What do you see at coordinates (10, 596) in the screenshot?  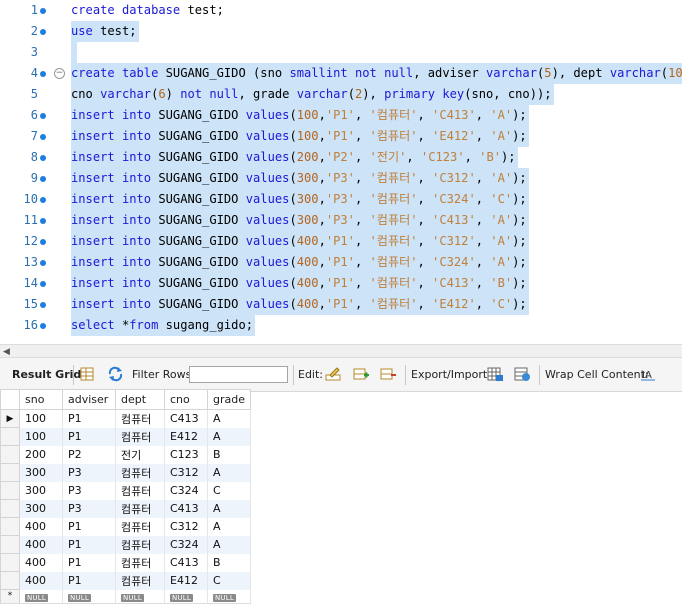 I see `new-row-header: *` at bounding box center [10, 596].